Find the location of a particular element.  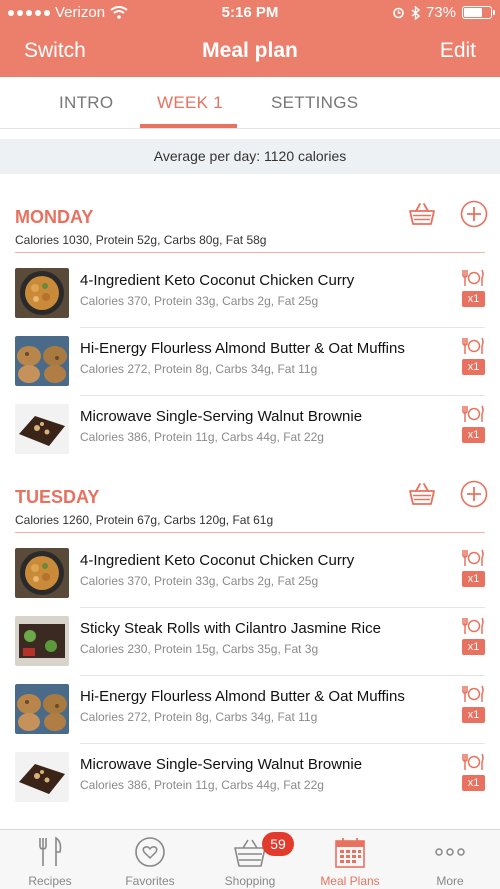

segment-tabs: INTRO WEEK 1 SETTINGS is located at coordinates (250, 103).